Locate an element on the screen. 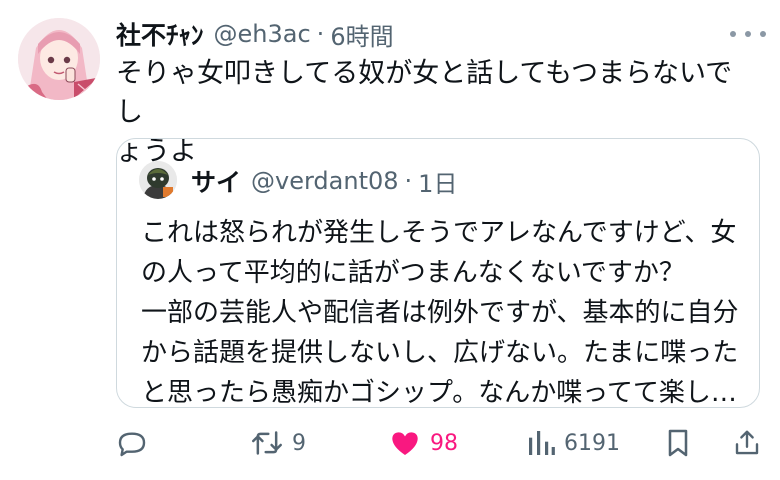 The width and height of the screenshot is (780, 480). share-icon is located at coordinates (747, 442).